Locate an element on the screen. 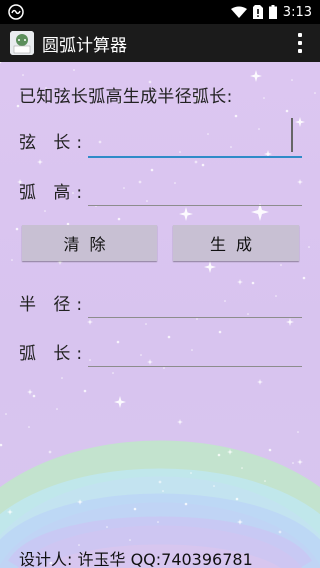 This screenshot has height=568, width=320. designer-credit: 设计人: 许玉华 QQ:740396781 is located at coordinates (136, 559).